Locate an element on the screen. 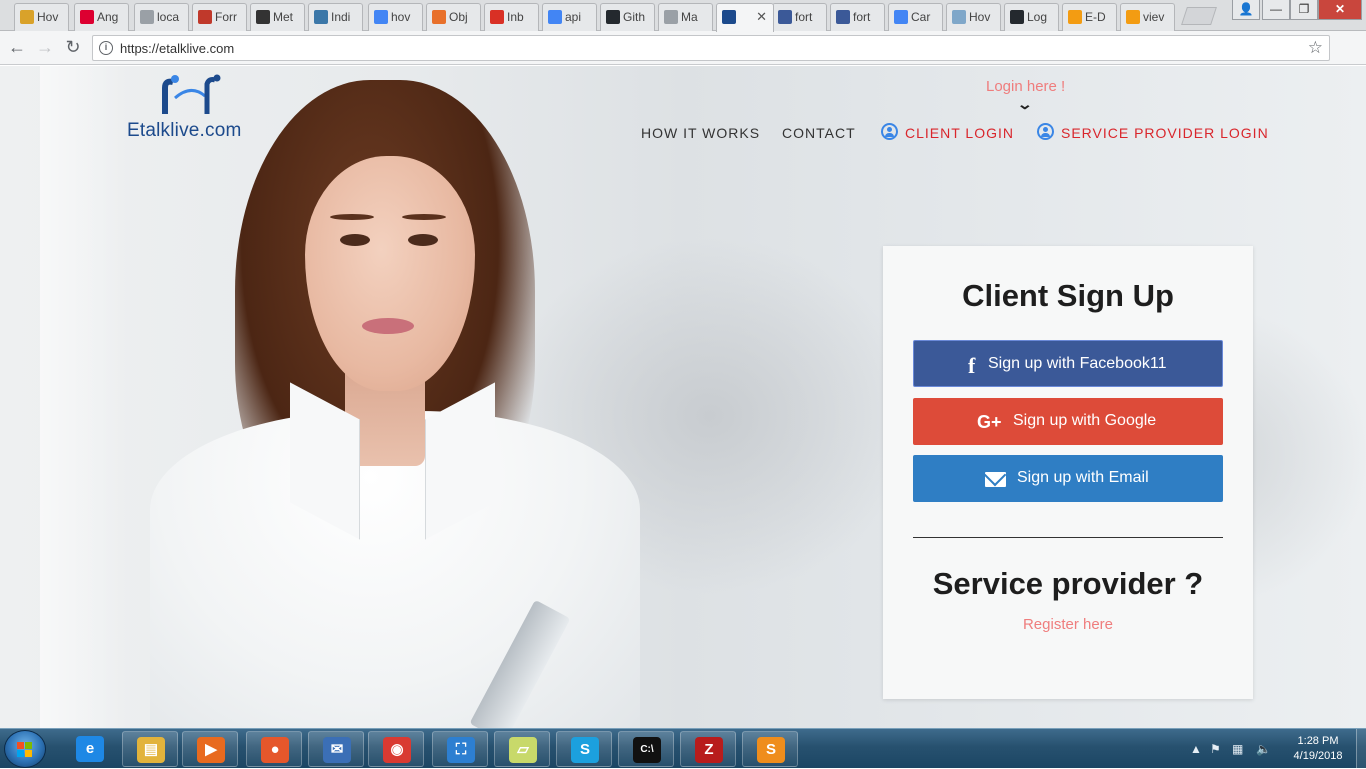  thunderbird-icon: ✉ is located at coordinates (337, 750).